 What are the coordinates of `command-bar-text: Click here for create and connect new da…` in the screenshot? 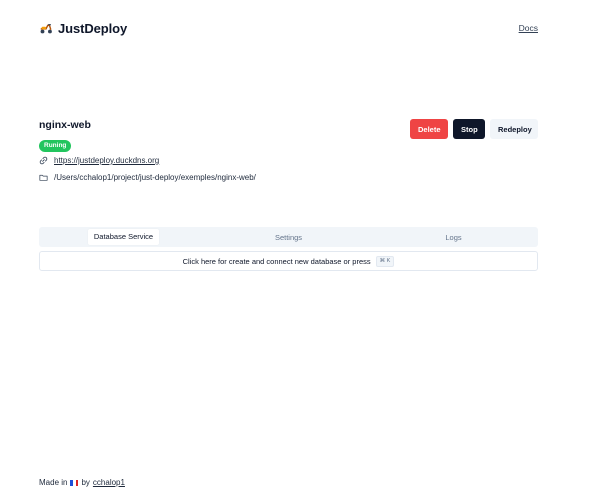 It's located at (276, 261).